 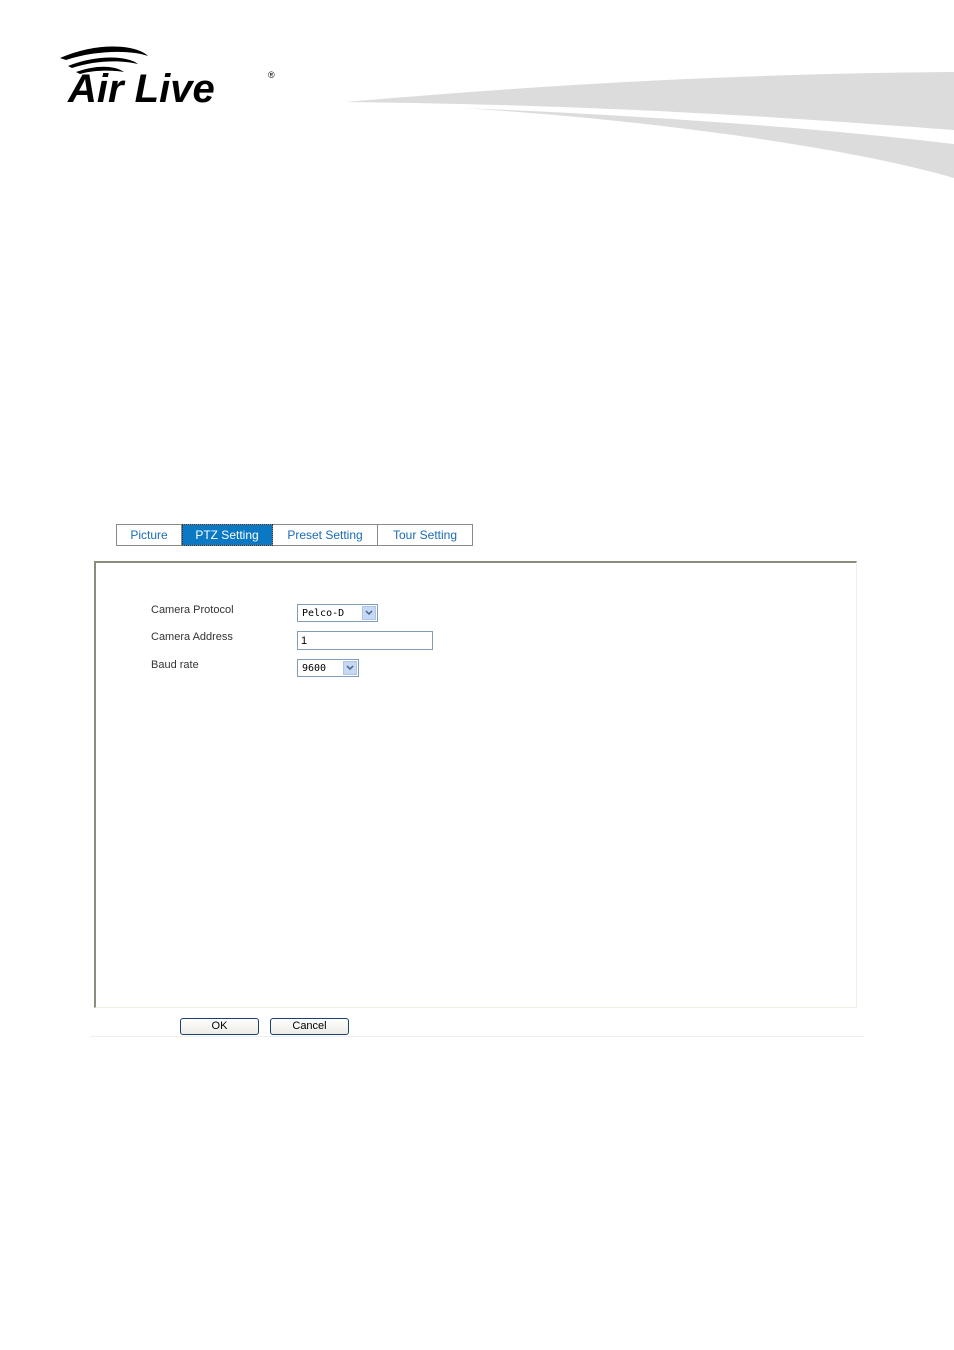 What do you see at coordinates (309, 1026) in the screenshot?
I see `cancel-button: Cancel` at bounding box center [309, 1026].